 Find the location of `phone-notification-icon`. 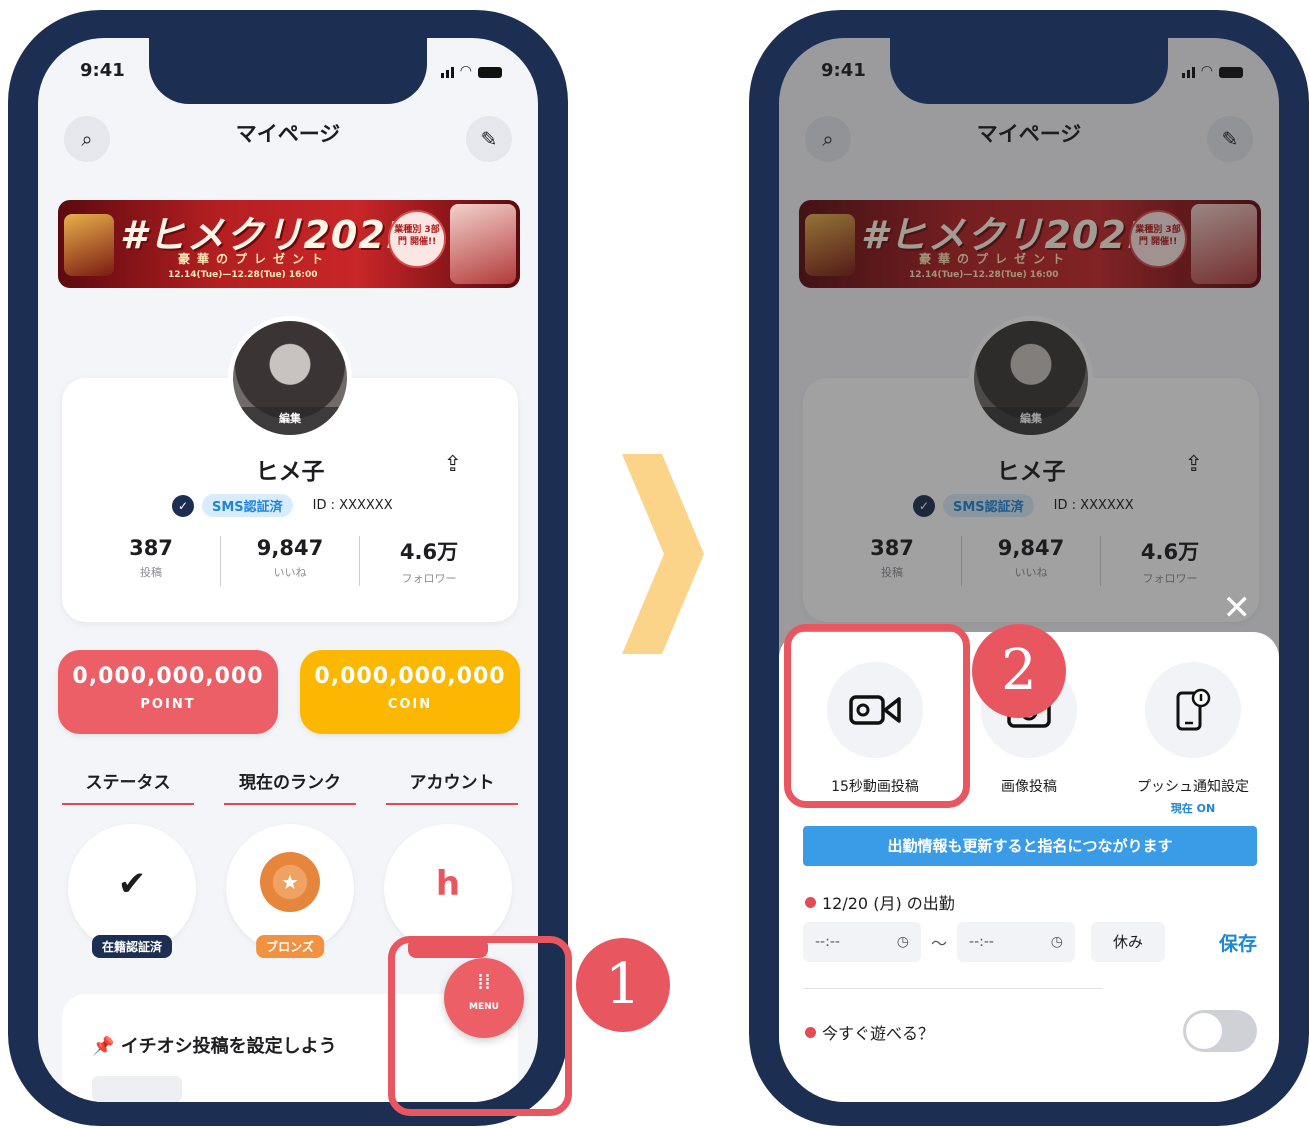

phone-notification-icon is located at coordinates (1193, 710).